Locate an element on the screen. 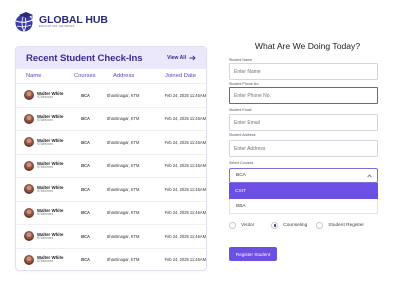  brand-name: GLOBAL HUB is located at coordinates (73, 19).